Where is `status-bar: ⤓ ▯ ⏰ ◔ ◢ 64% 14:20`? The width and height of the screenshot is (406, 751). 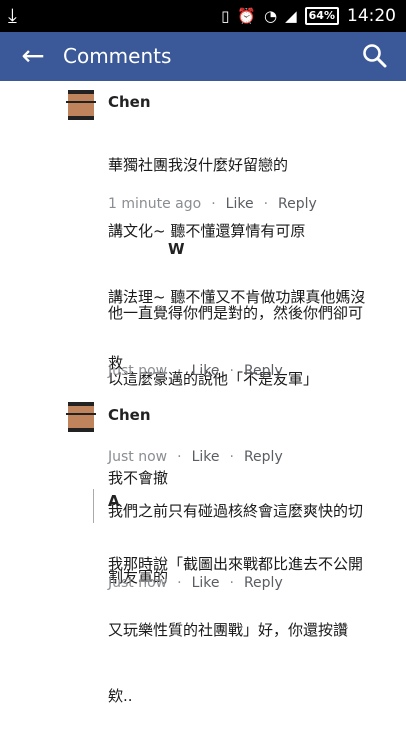 status-bar: ⤓ ▯ ⏰ ◔ ◢ 64% 14:20 is located at coordinates (203, 16).